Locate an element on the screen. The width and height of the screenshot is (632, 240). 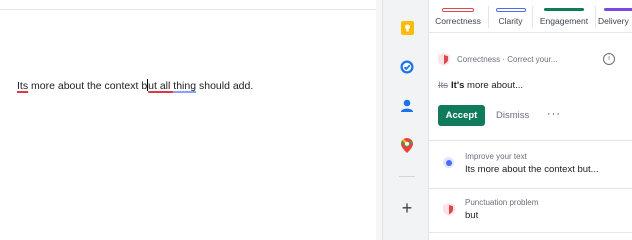
flagged-word-thing: thing is located at coordinates (184, 86).